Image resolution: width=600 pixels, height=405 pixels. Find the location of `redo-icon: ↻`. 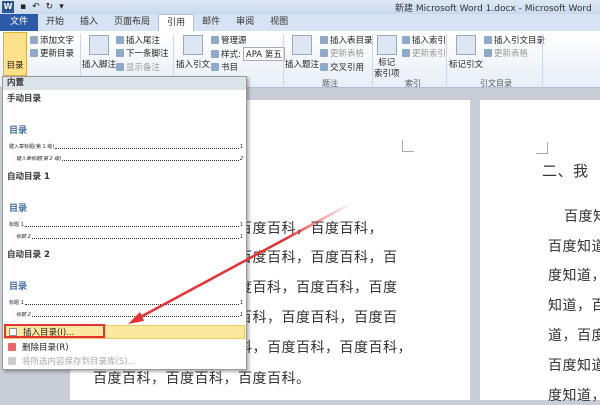

redo-icon: ↻ is located at coordinates (50, 7).